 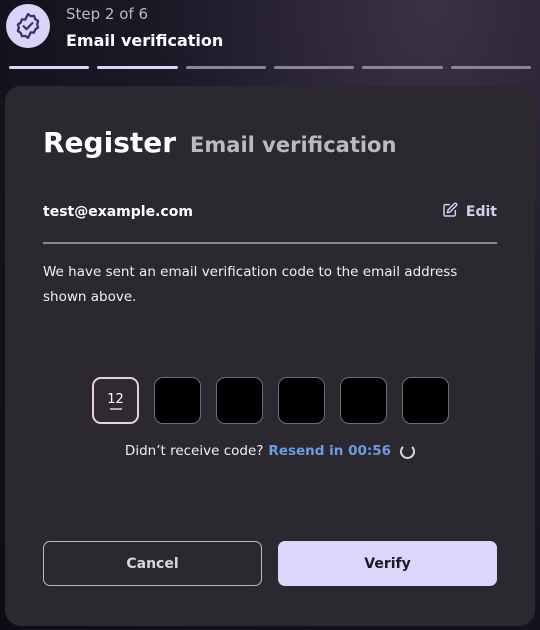 What do you see at coordinates (270, 243) in the screenshot?
I see `divider` at bounding box center [270, 243].